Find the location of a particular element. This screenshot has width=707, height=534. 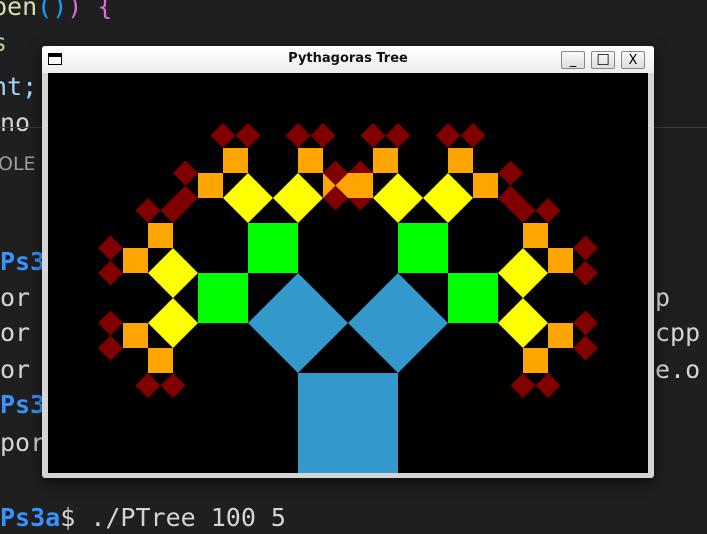

code-line-1: pen()) { is located at coordinates (56, 11).